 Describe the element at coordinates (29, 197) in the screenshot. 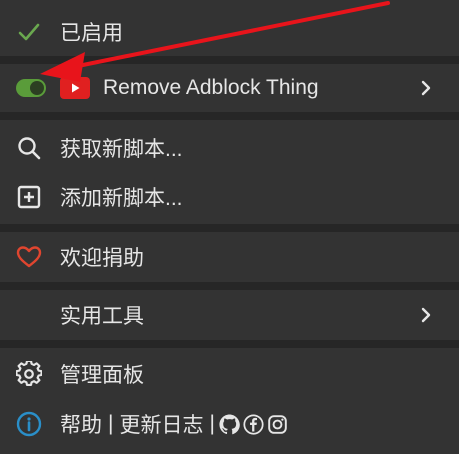

I see `plus-square-icon` at that location.